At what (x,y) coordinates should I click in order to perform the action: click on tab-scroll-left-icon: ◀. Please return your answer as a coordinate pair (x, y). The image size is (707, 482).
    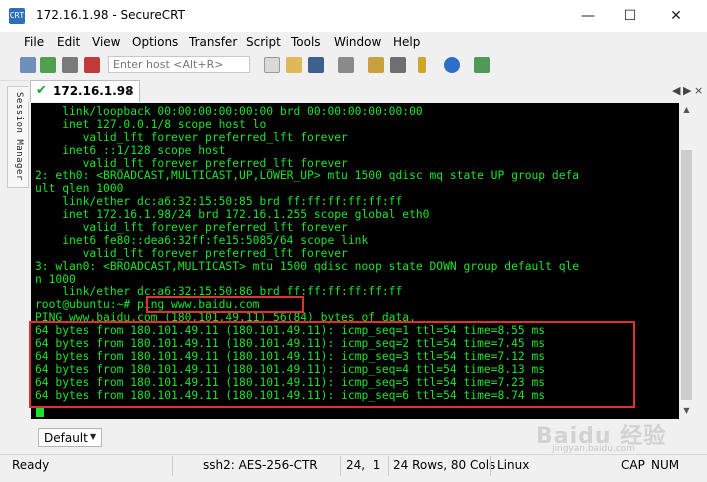
    Looking at the image, I should click on (676, 90).